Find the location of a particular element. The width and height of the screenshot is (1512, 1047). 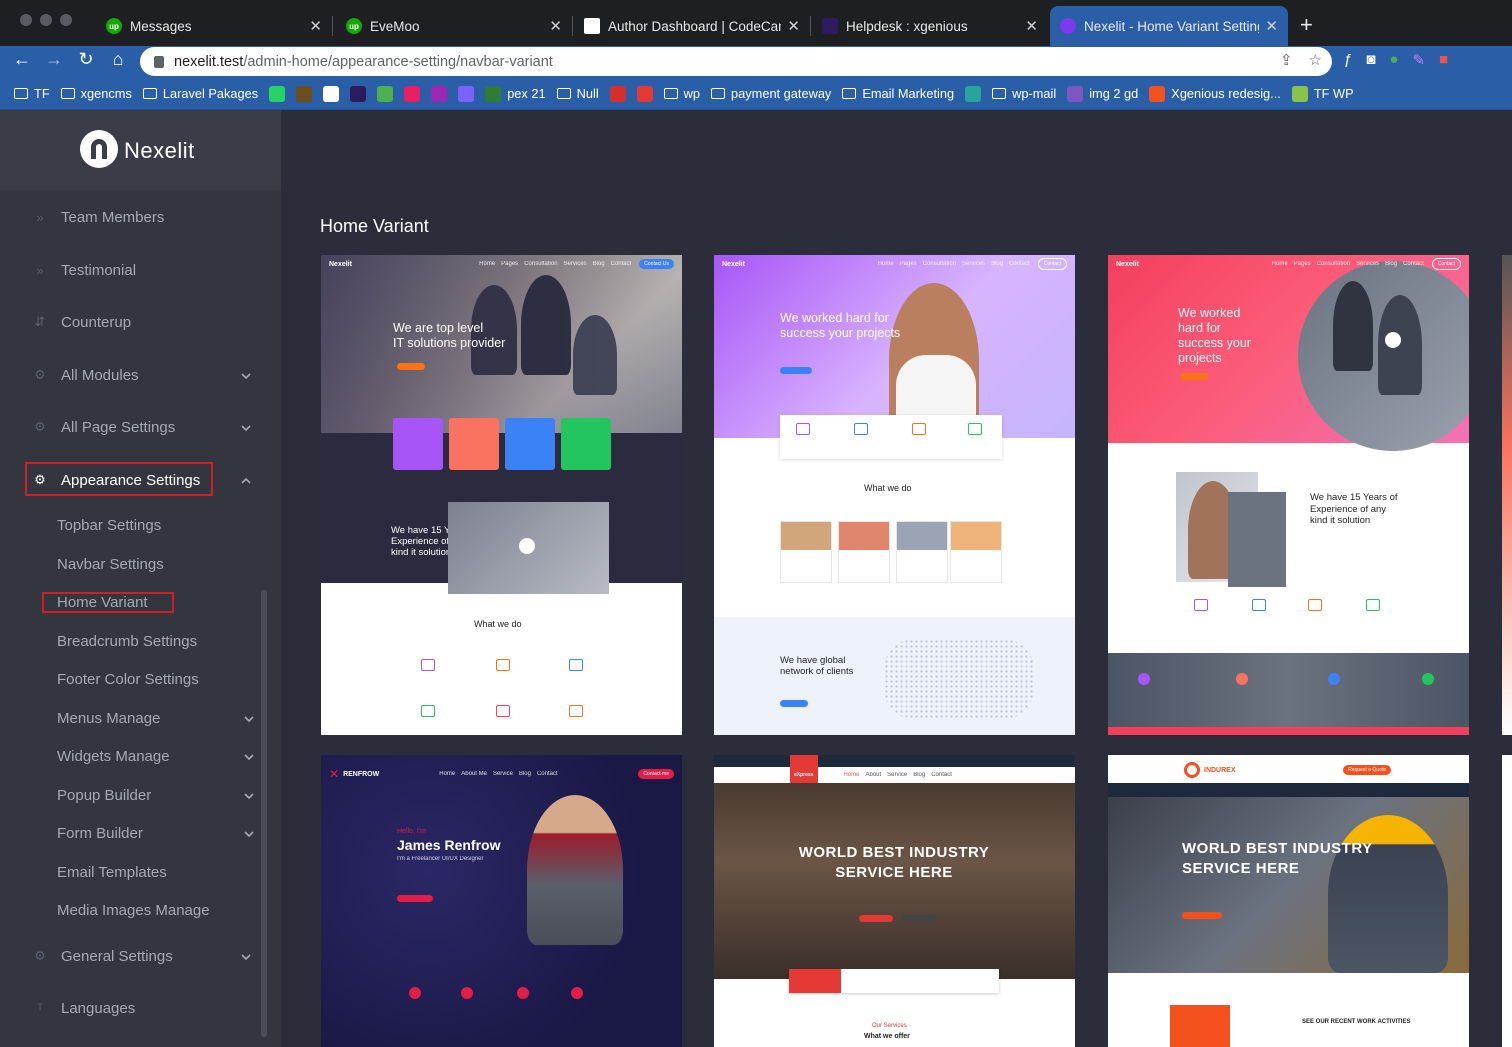

variant-section-heading: What we do is located at coordinates (888, 488).